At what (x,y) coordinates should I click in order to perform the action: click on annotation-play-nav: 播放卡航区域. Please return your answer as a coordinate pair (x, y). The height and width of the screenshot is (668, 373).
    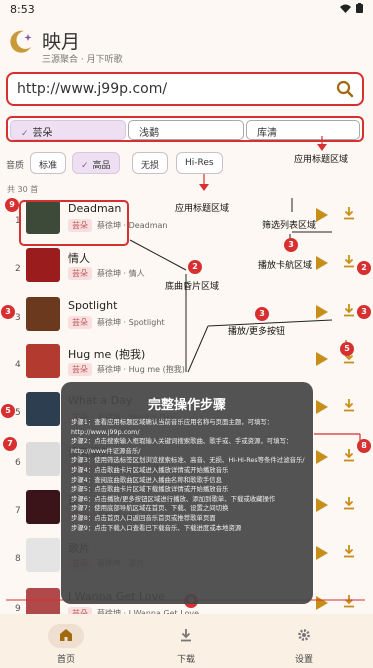
    Looking at the image, I should click on (285, 266).